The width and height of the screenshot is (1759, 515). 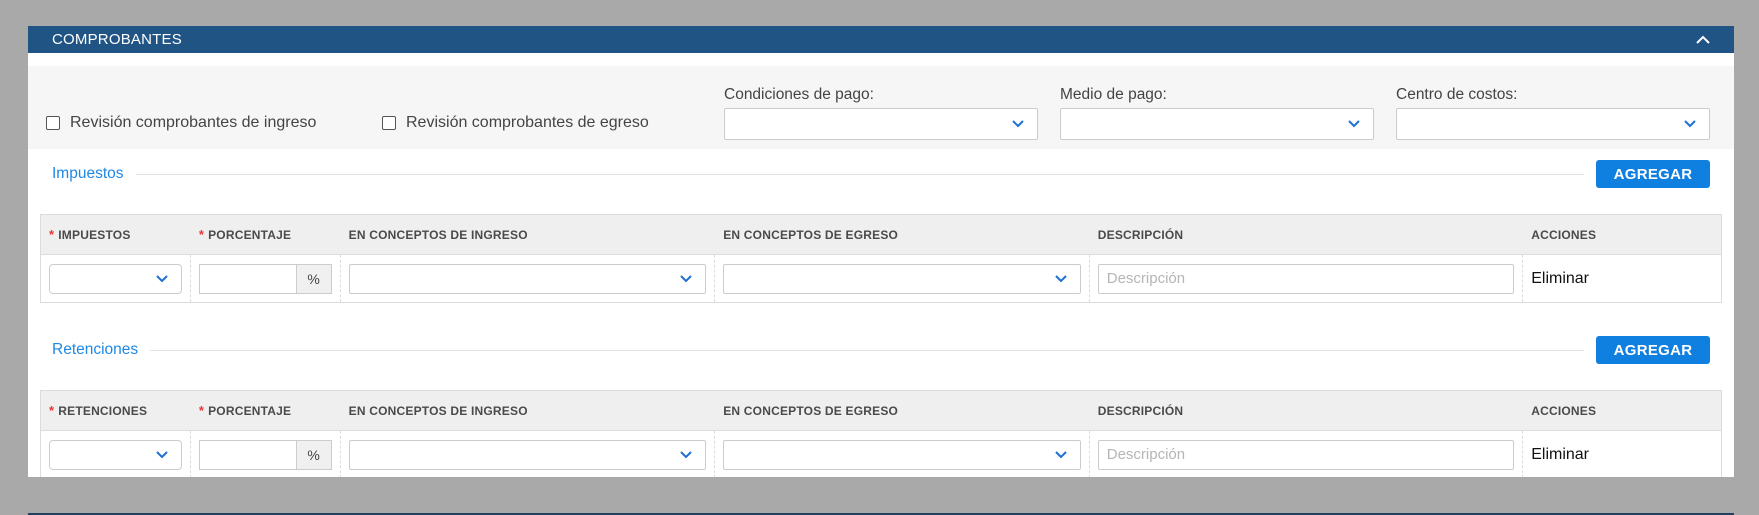 I want to click on cell-impuesto, so click(x=116, y=278).